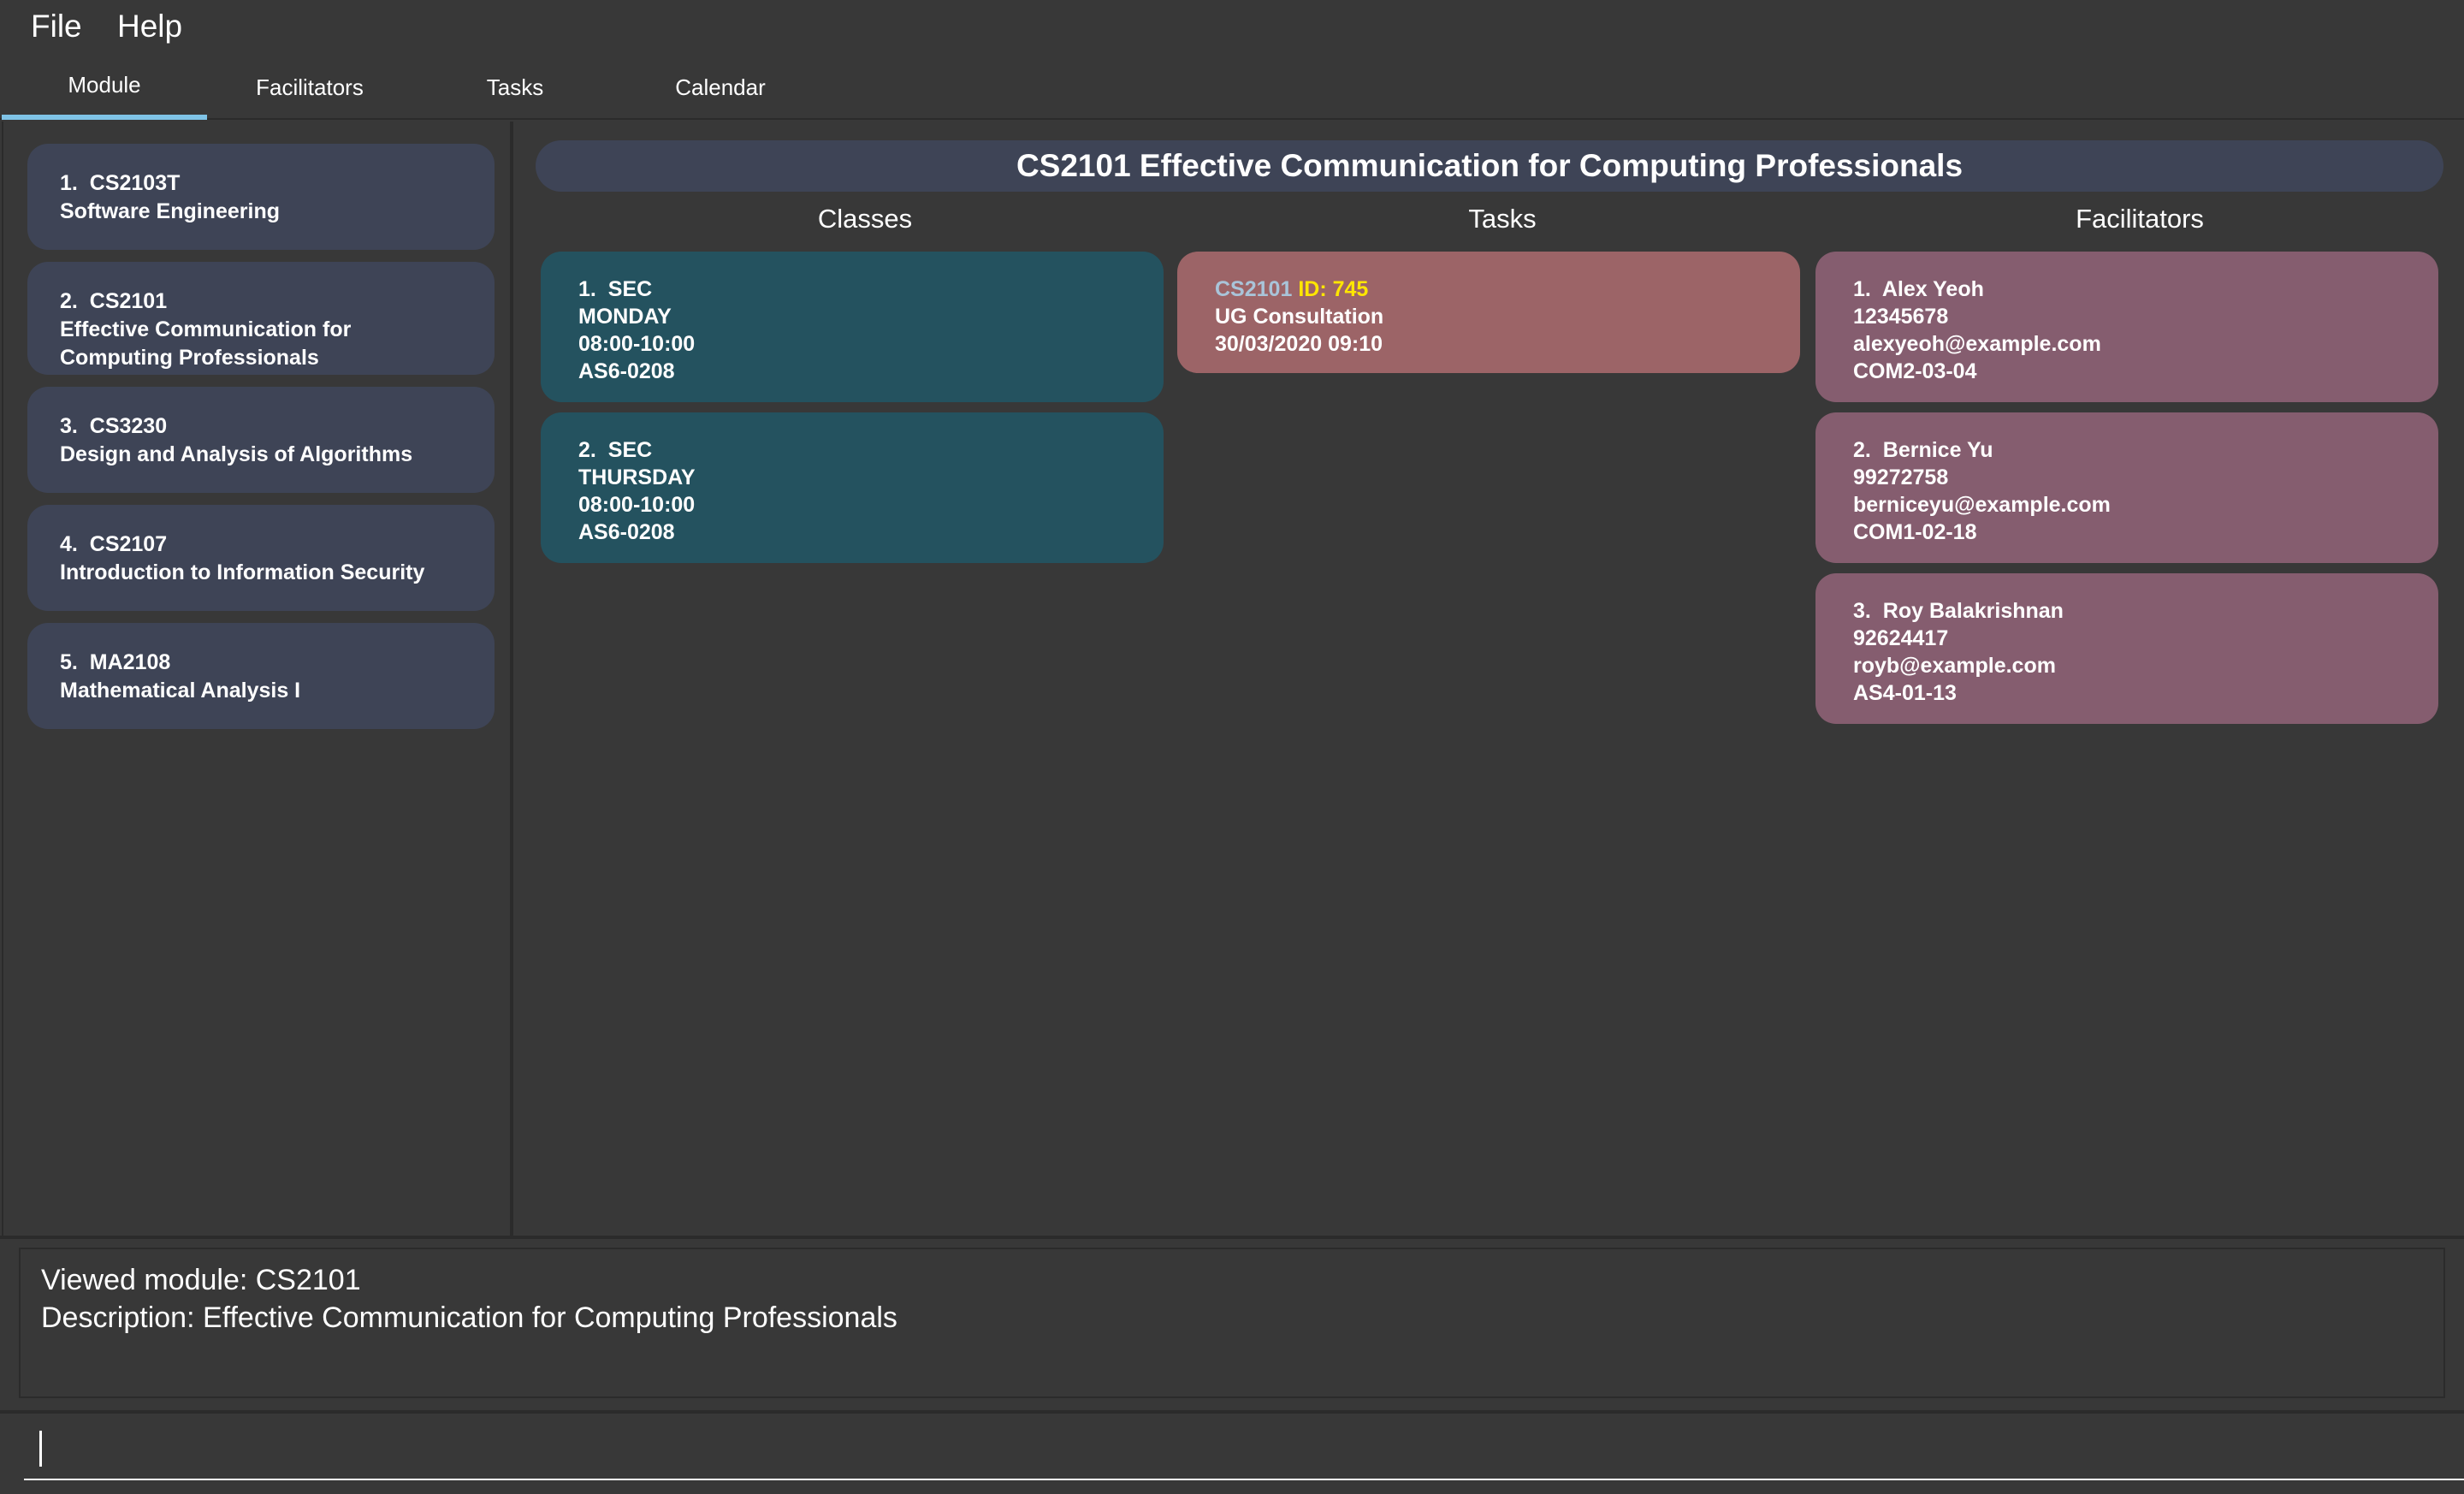 The image size is (2464, 1494). What do you see at coordinates (189, 358) in the screenshot?
I see `module-card-name: Computing Professionals` at bounding box center [189, 358].